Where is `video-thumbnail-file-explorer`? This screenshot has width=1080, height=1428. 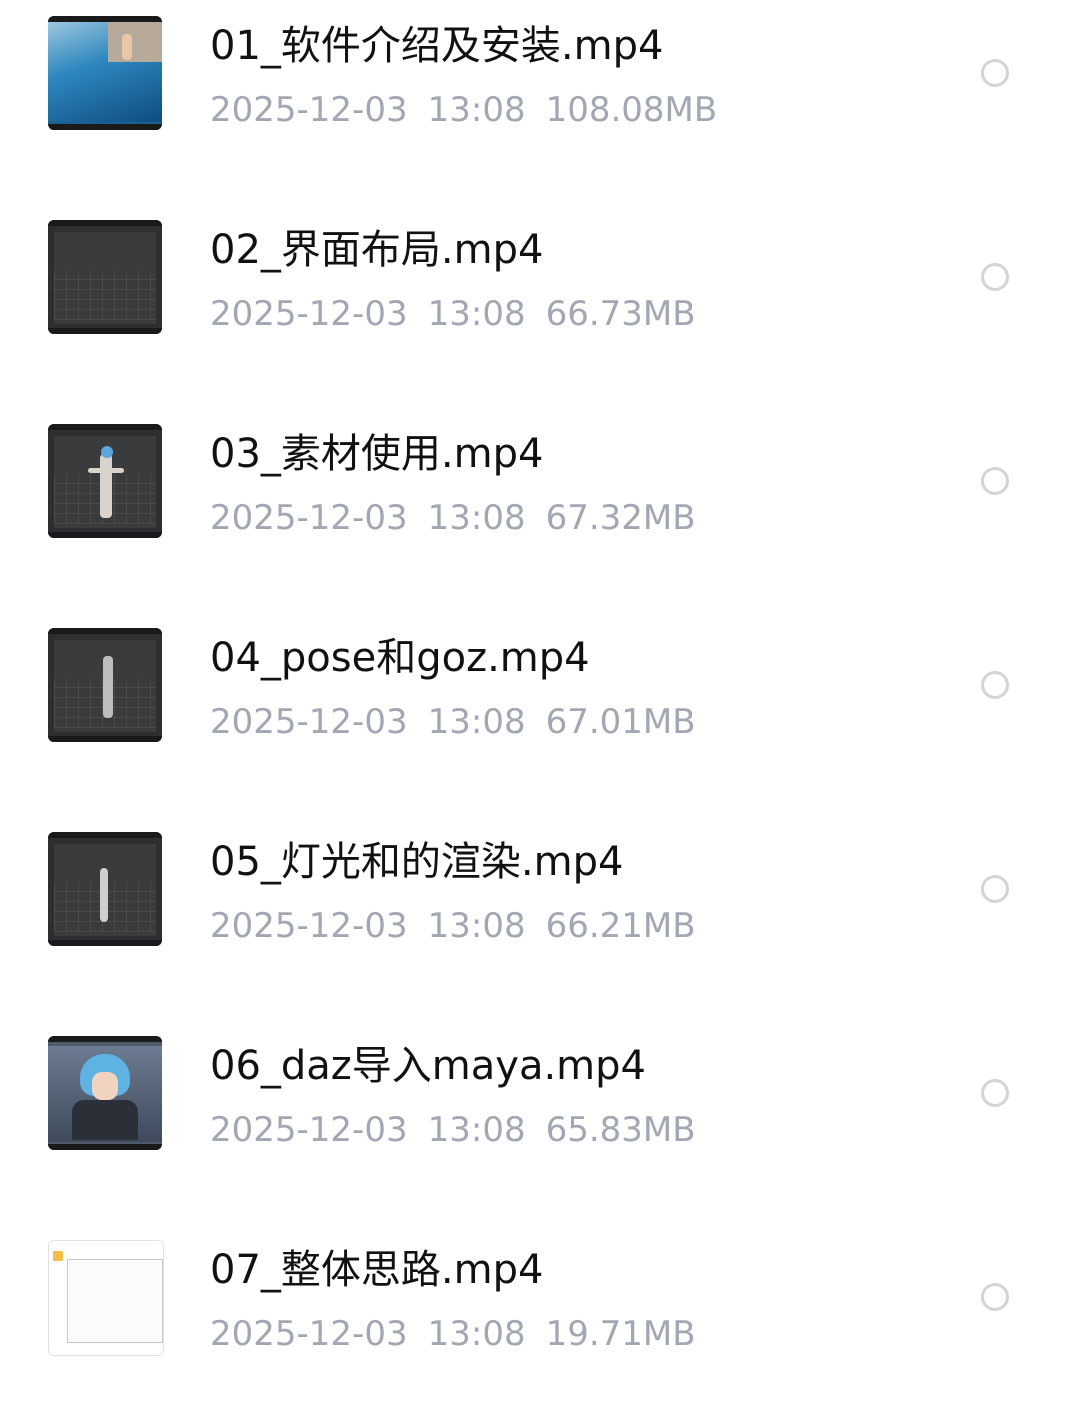
video-thumbnail-file-explorer is located at coordinates (106, 1298).